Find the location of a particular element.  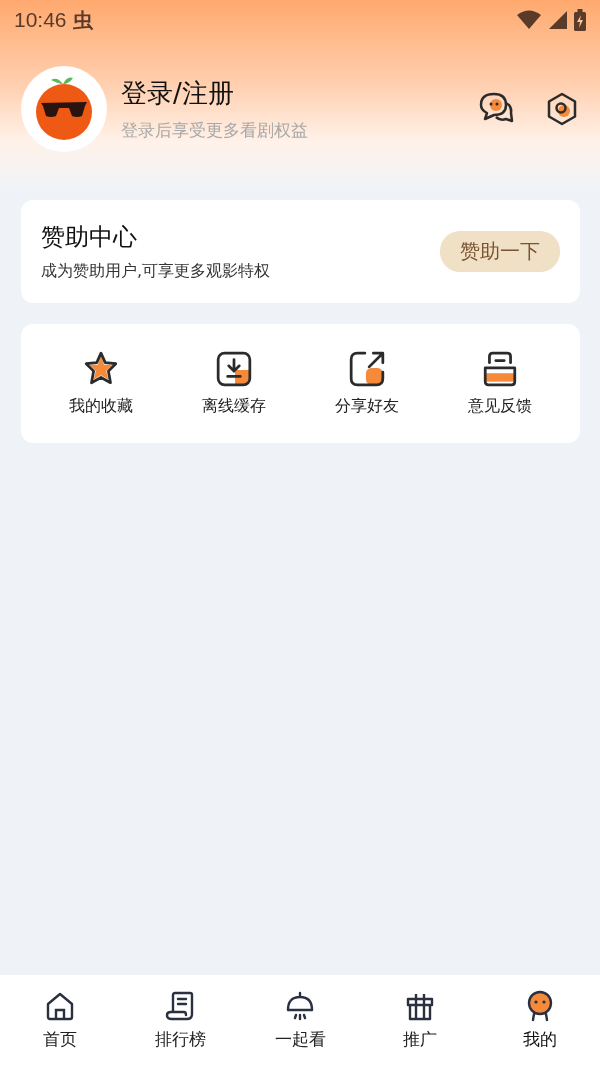

scroll-icon is located at coordinates (180, 1006).